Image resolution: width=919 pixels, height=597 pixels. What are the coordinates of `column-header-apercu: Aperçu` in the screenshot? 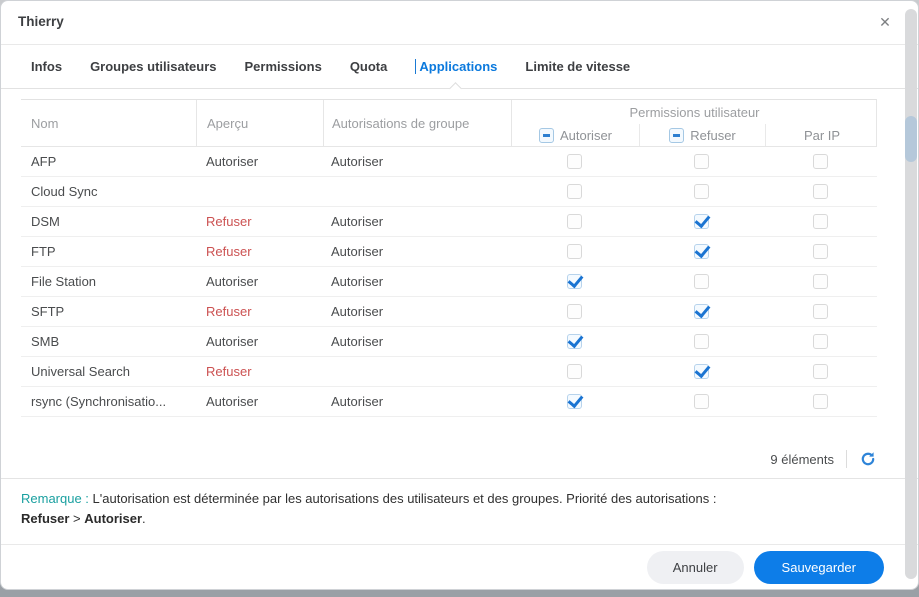 It's located at (259, 123).